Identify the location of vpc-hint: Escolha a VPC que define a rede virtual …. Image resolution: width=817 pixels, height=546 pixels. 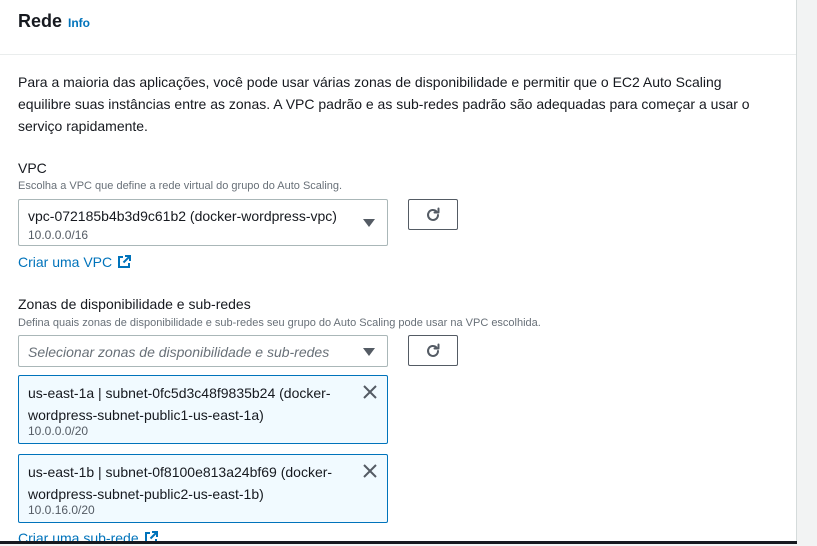
(180, 186).